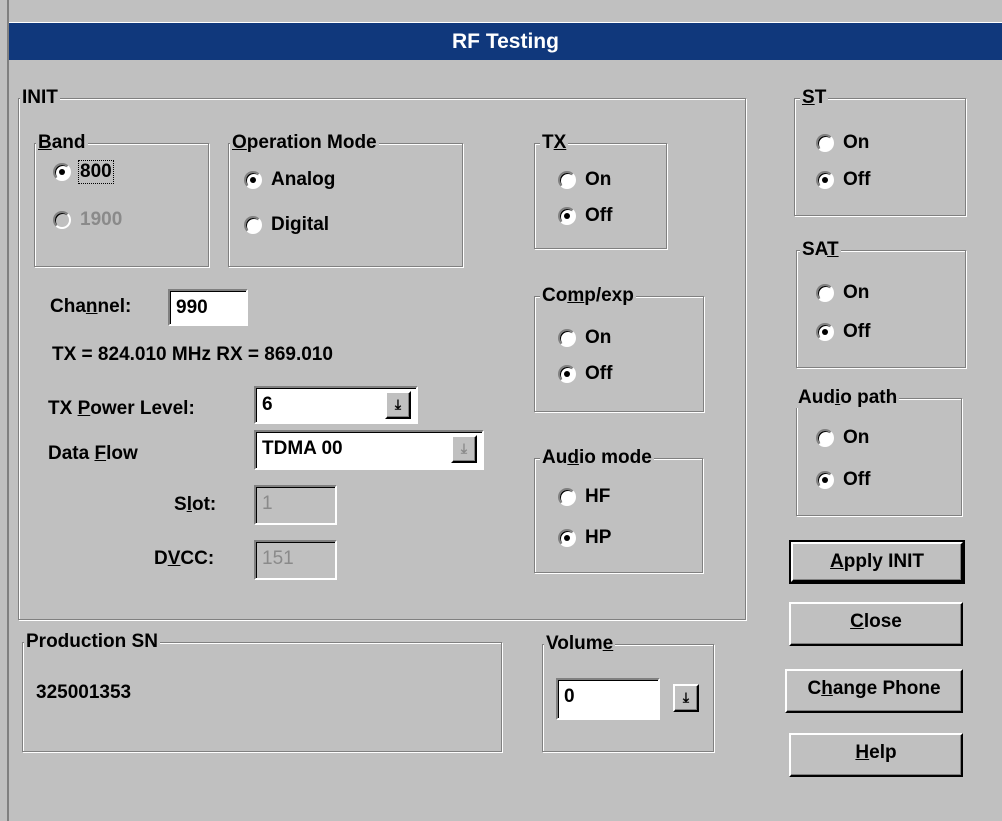 This screenshot has height=821, width=1002. Describe the element at coordinates (876, 755) in the screenshot. I see `help-button: Help` at that location.